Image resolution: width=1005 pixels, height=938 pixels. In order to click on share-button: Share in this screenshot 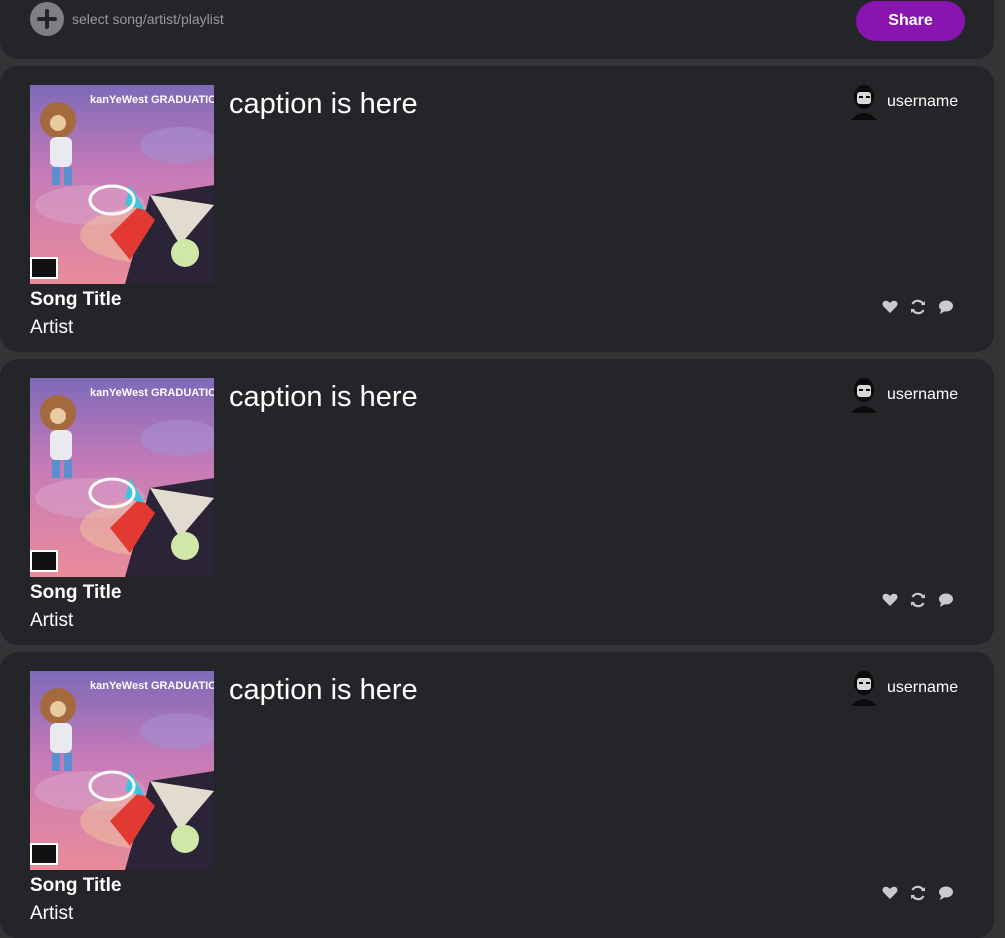, I will do `click(910, 21)`.